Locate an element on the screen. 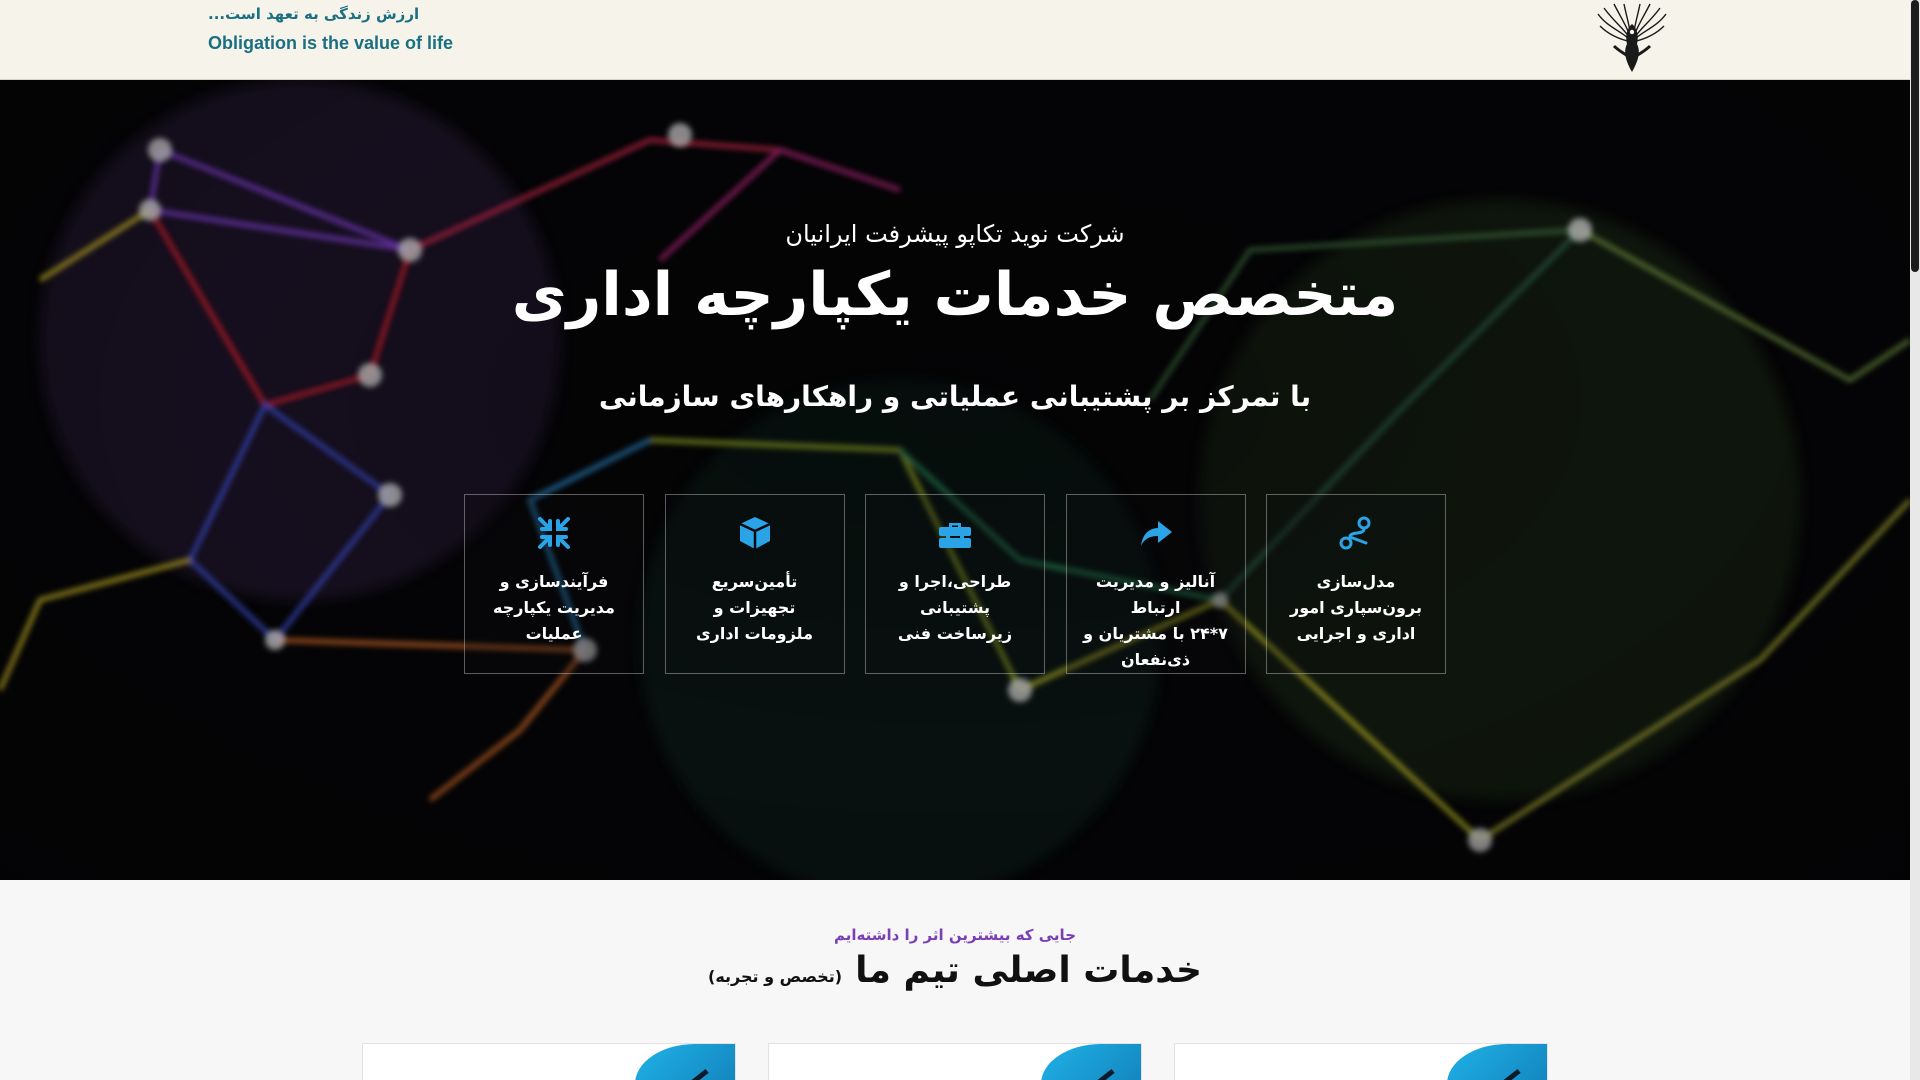 This screenshot has height=1080, width=1920. hero-title: متخصص خدمات یکپارچه اداری is located at coordinates (955, 295).